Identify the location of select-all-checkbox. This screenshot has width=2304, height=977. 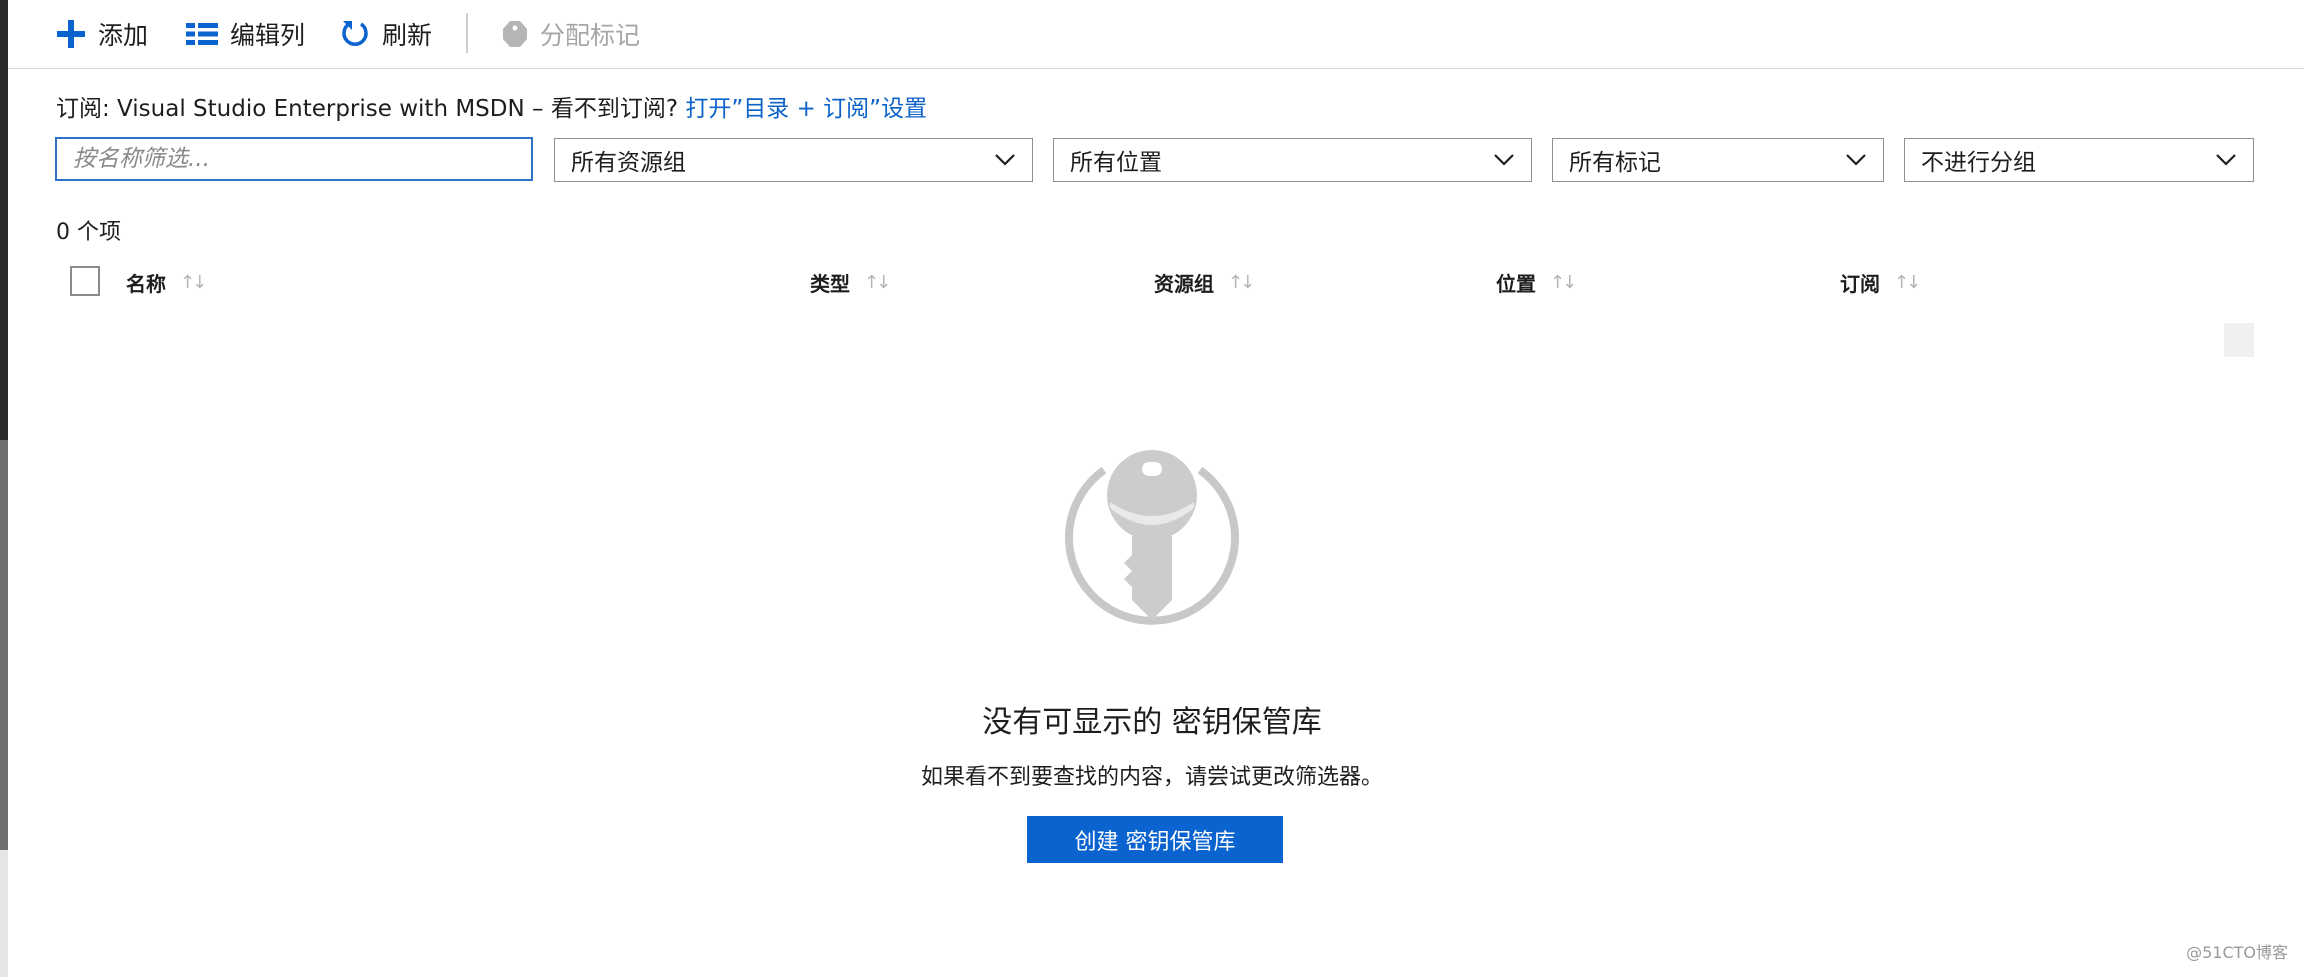
(85, 281).